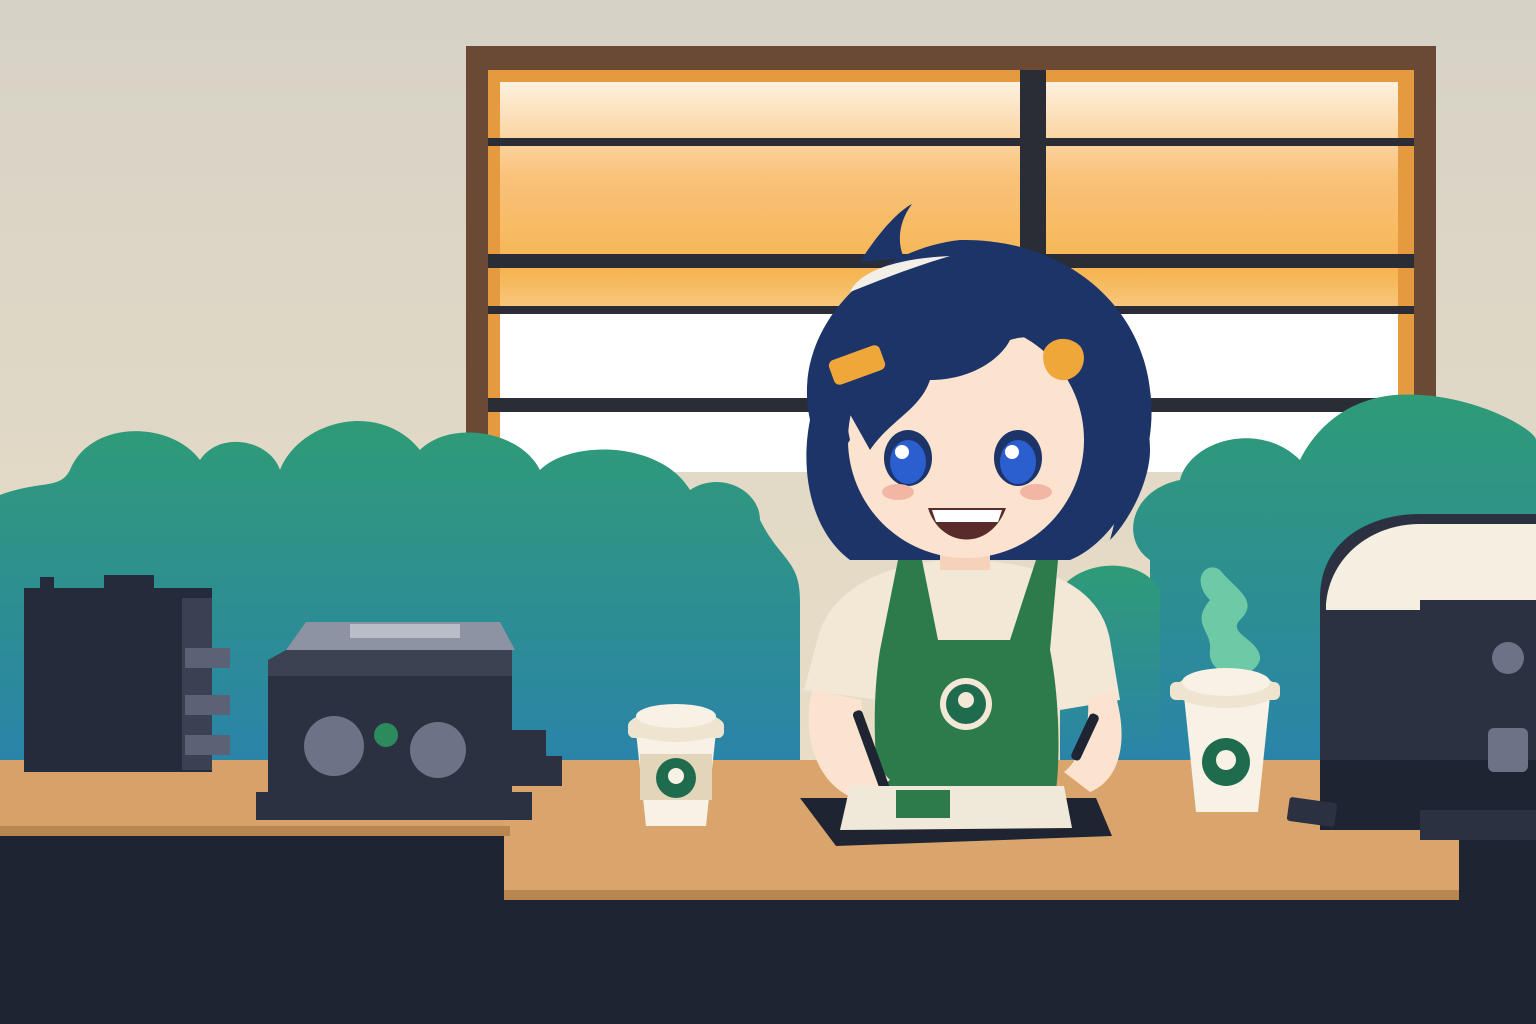 This screenshot has height=1024, width=1536. Describe the element at coordinates (127, 673) in the screenshot. I see `grinder-machine` at that location.